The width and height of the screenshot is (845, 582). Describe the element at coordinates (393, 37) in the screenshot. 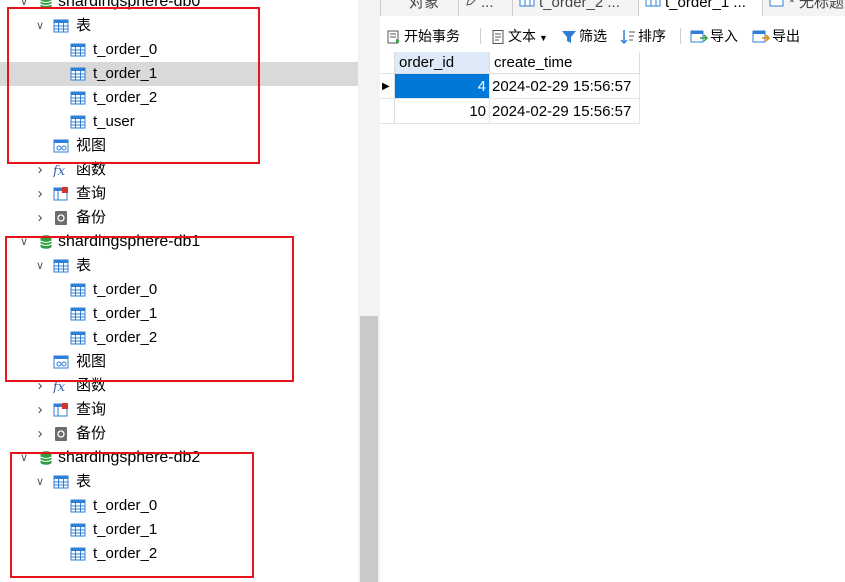

I see `transaction-icon` at that location.